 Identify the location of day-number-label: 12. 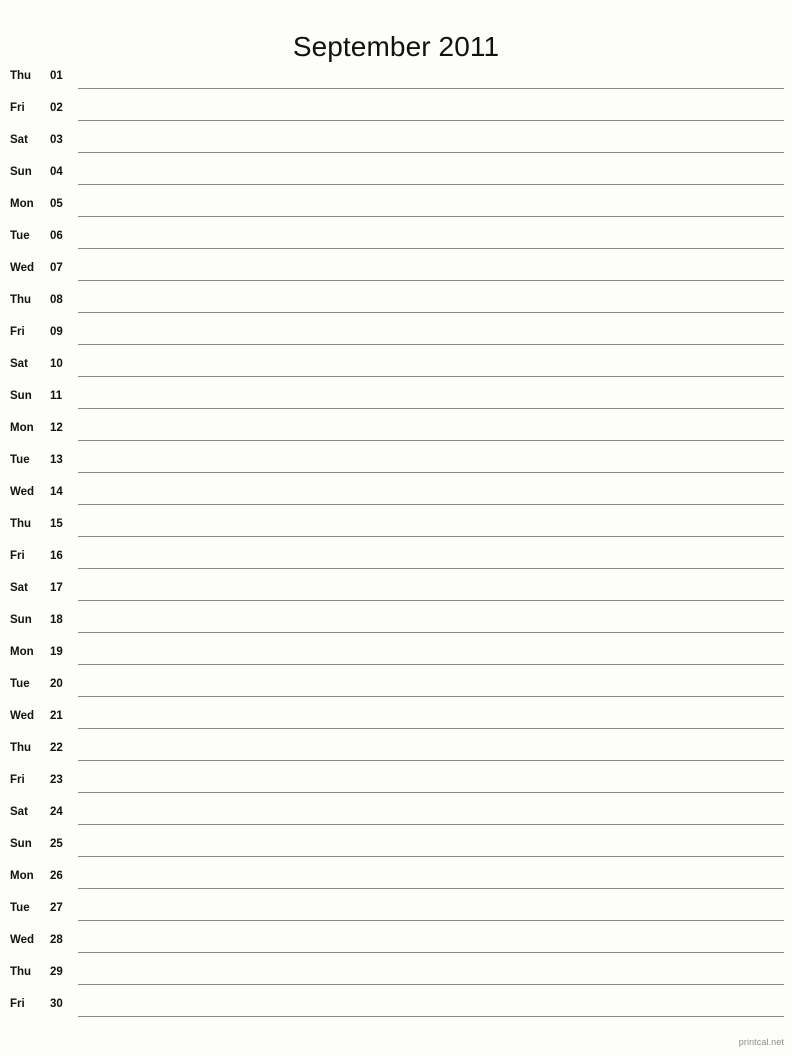
(56, 428).